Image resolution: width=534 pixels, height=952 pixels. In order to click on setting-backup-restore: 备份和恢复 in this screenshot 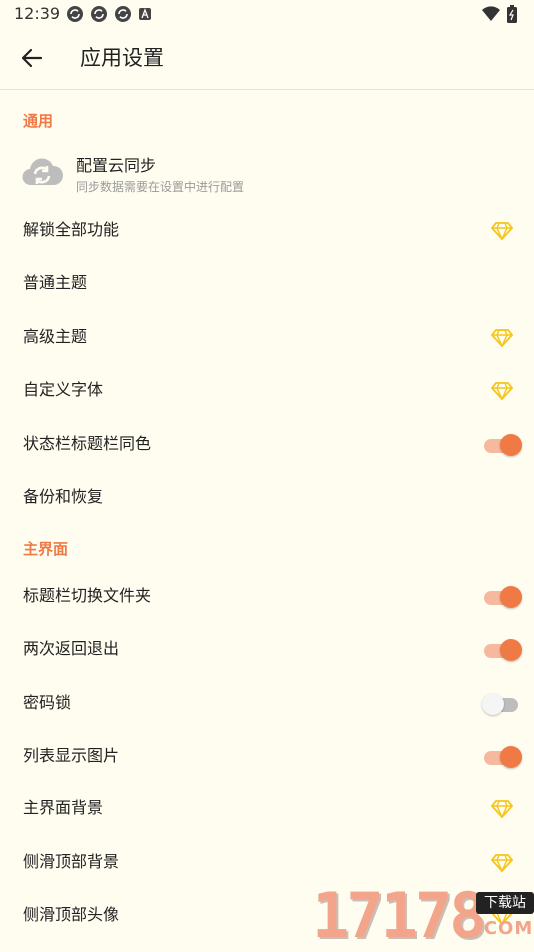, I will do `click(267, 498)`.